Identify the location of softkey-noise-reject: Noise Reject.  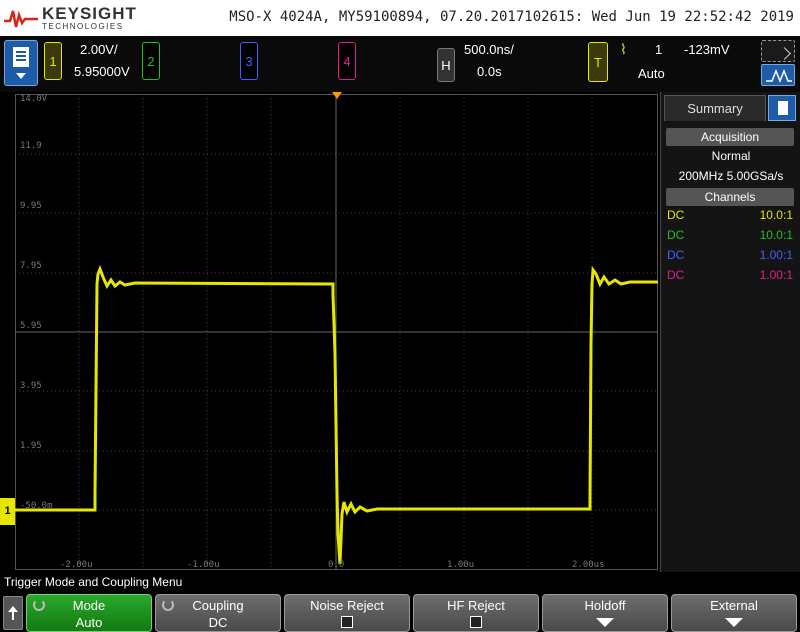
(347, 613).